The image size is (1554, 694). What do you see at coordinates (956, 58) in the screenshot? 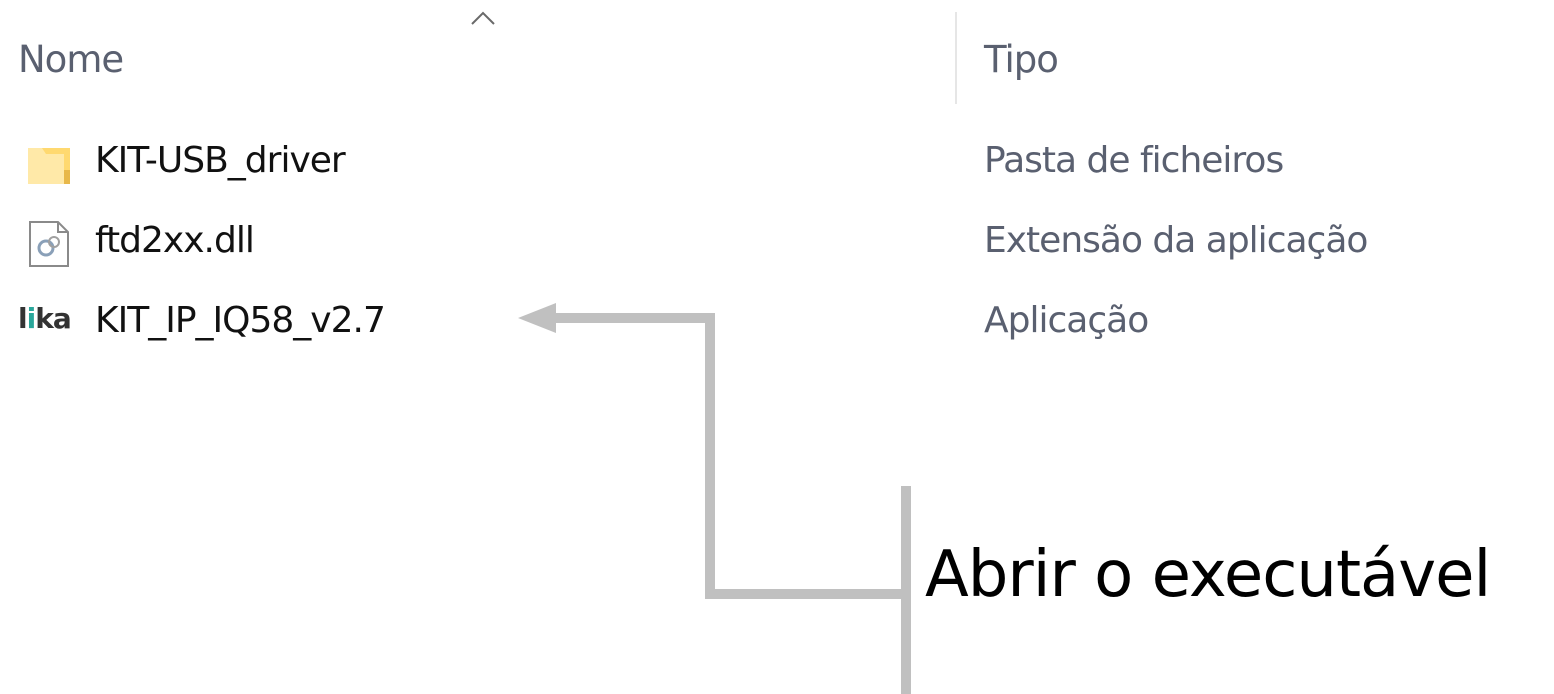
I see `column-divider` at bounding box center [956, 58].